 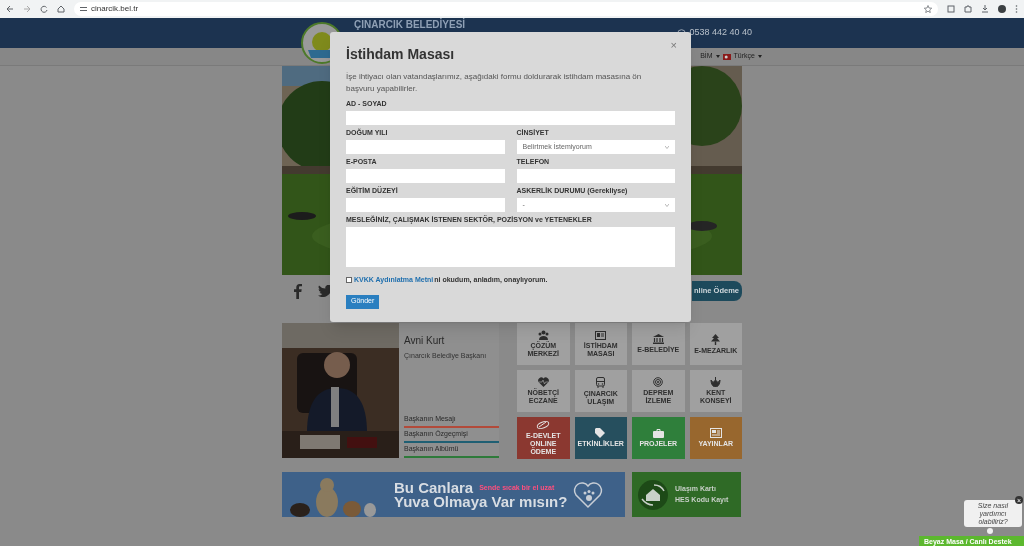 What do you see at coordinates (928, 9) in the screenshot?
I see `star-icon` at bounding box center [928, 9].